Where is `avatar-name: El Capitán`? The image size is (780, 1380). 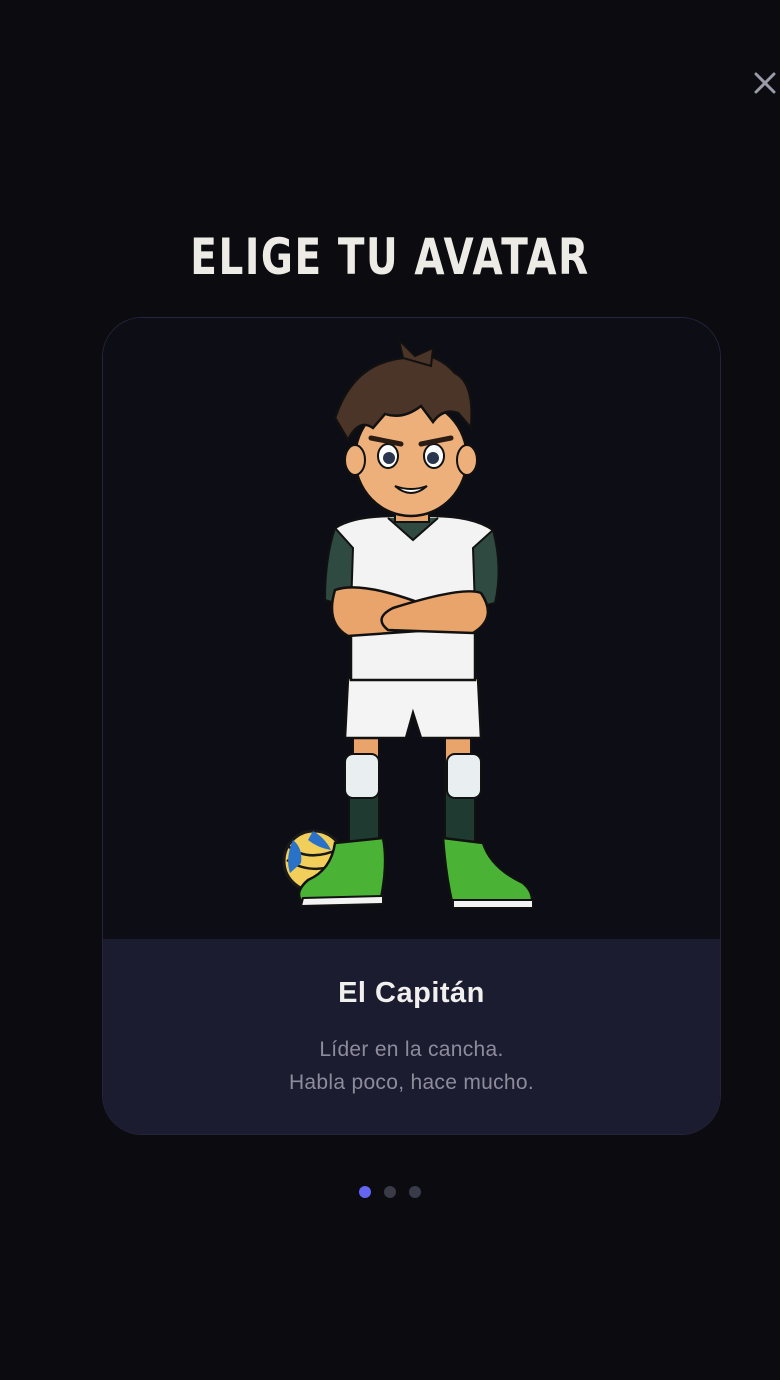
avatar-name: El Capitán is located at coordinates (411, 993).